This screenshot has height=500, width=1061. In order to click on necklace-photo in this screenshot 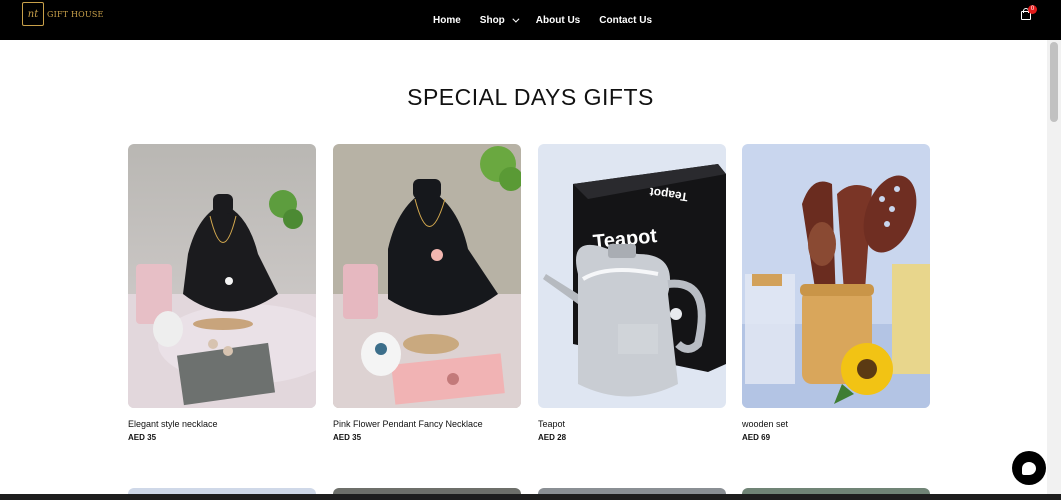, I will do `click(222, 276)`.